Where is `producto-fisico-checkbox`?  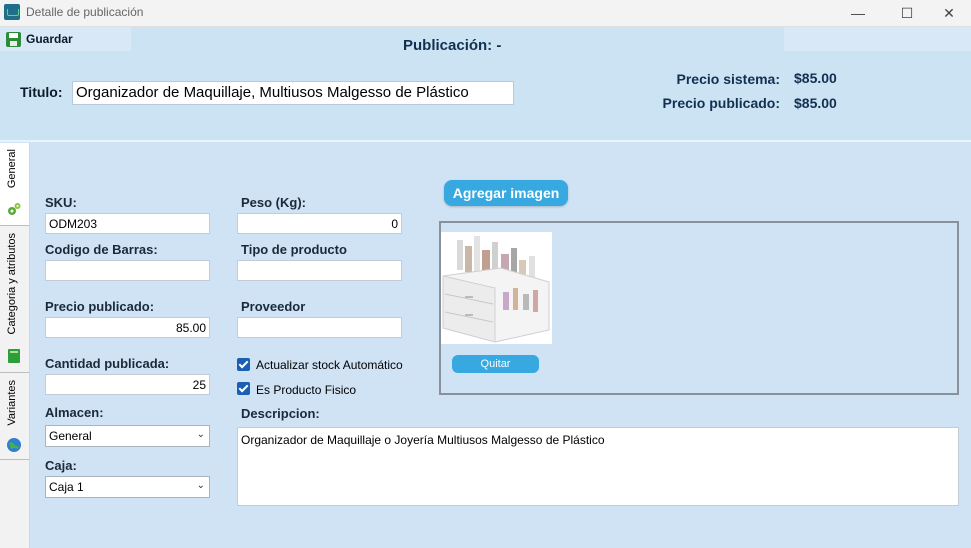
producto-fisico-checkbox is located at coordinates (243, 388).